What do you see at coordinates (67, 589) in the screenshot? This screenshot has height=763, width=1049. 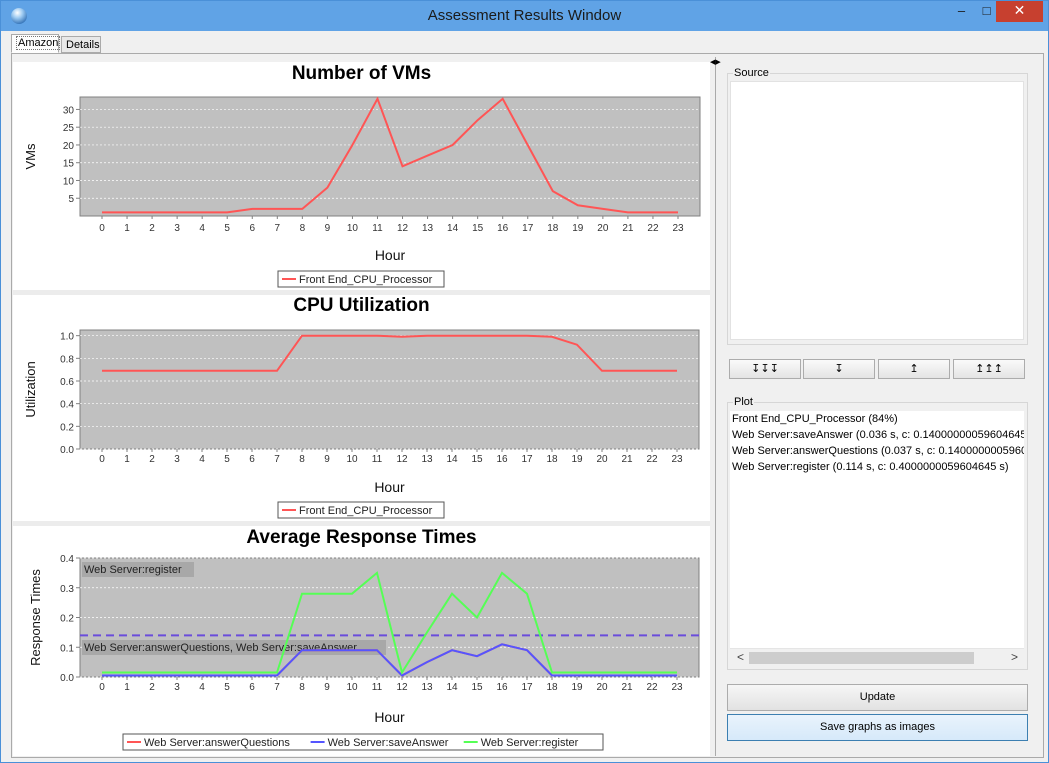 I see `y-tick-label: 0.3` at bounding box center [67, 589].